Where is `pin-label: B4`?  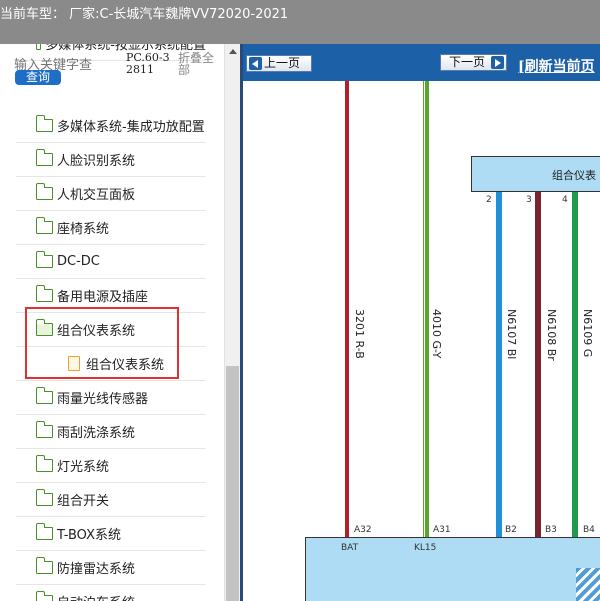 pin-label: B4 is located at coordinates (589, 530).